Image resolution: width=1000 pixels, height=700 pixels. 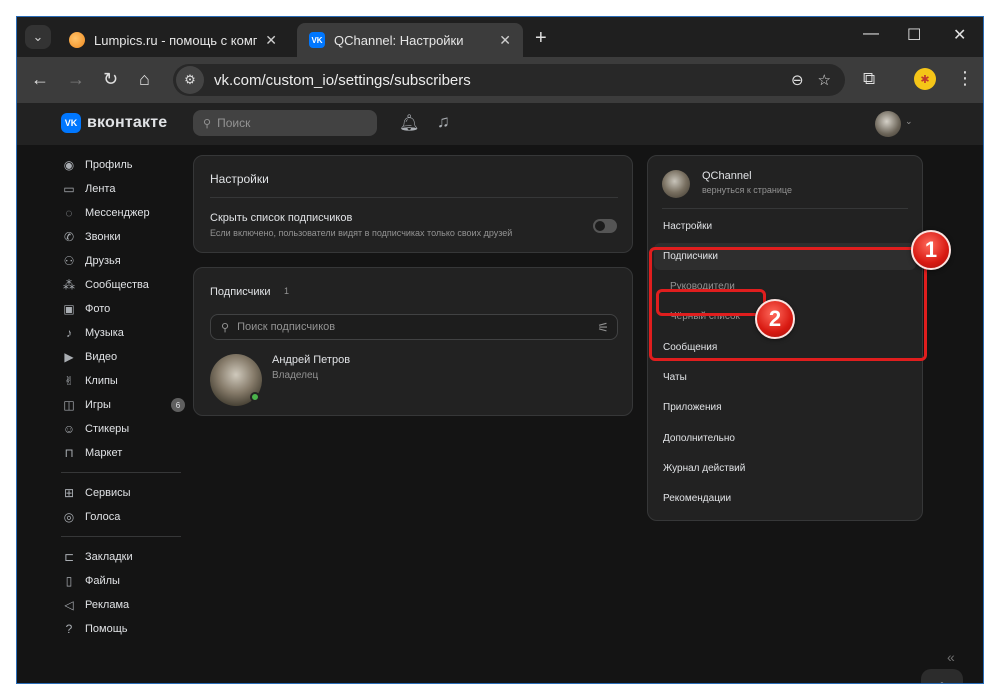 I want to click on sidebar-item-bookmarks: ⊏ Закладки, so click(x=123, y=557).